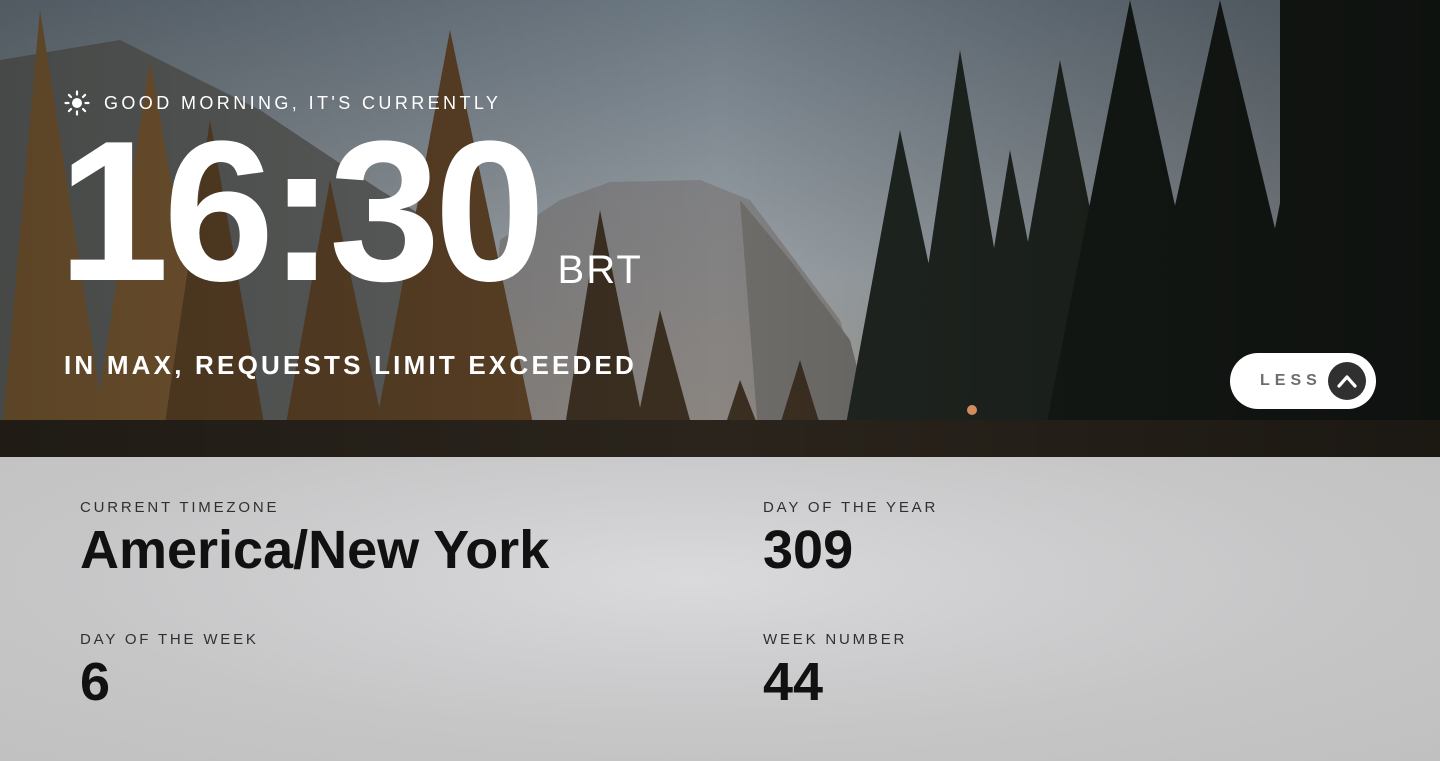  I want to click on detail-timezone: CURRENT TIMEZONE America/New York, so click(314, 539).